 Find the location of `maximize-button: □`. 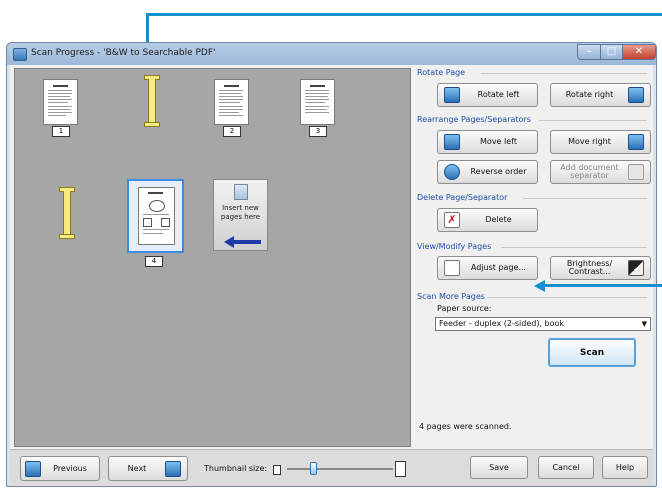

maximize-button: □ is located at coordinates (611, 52).